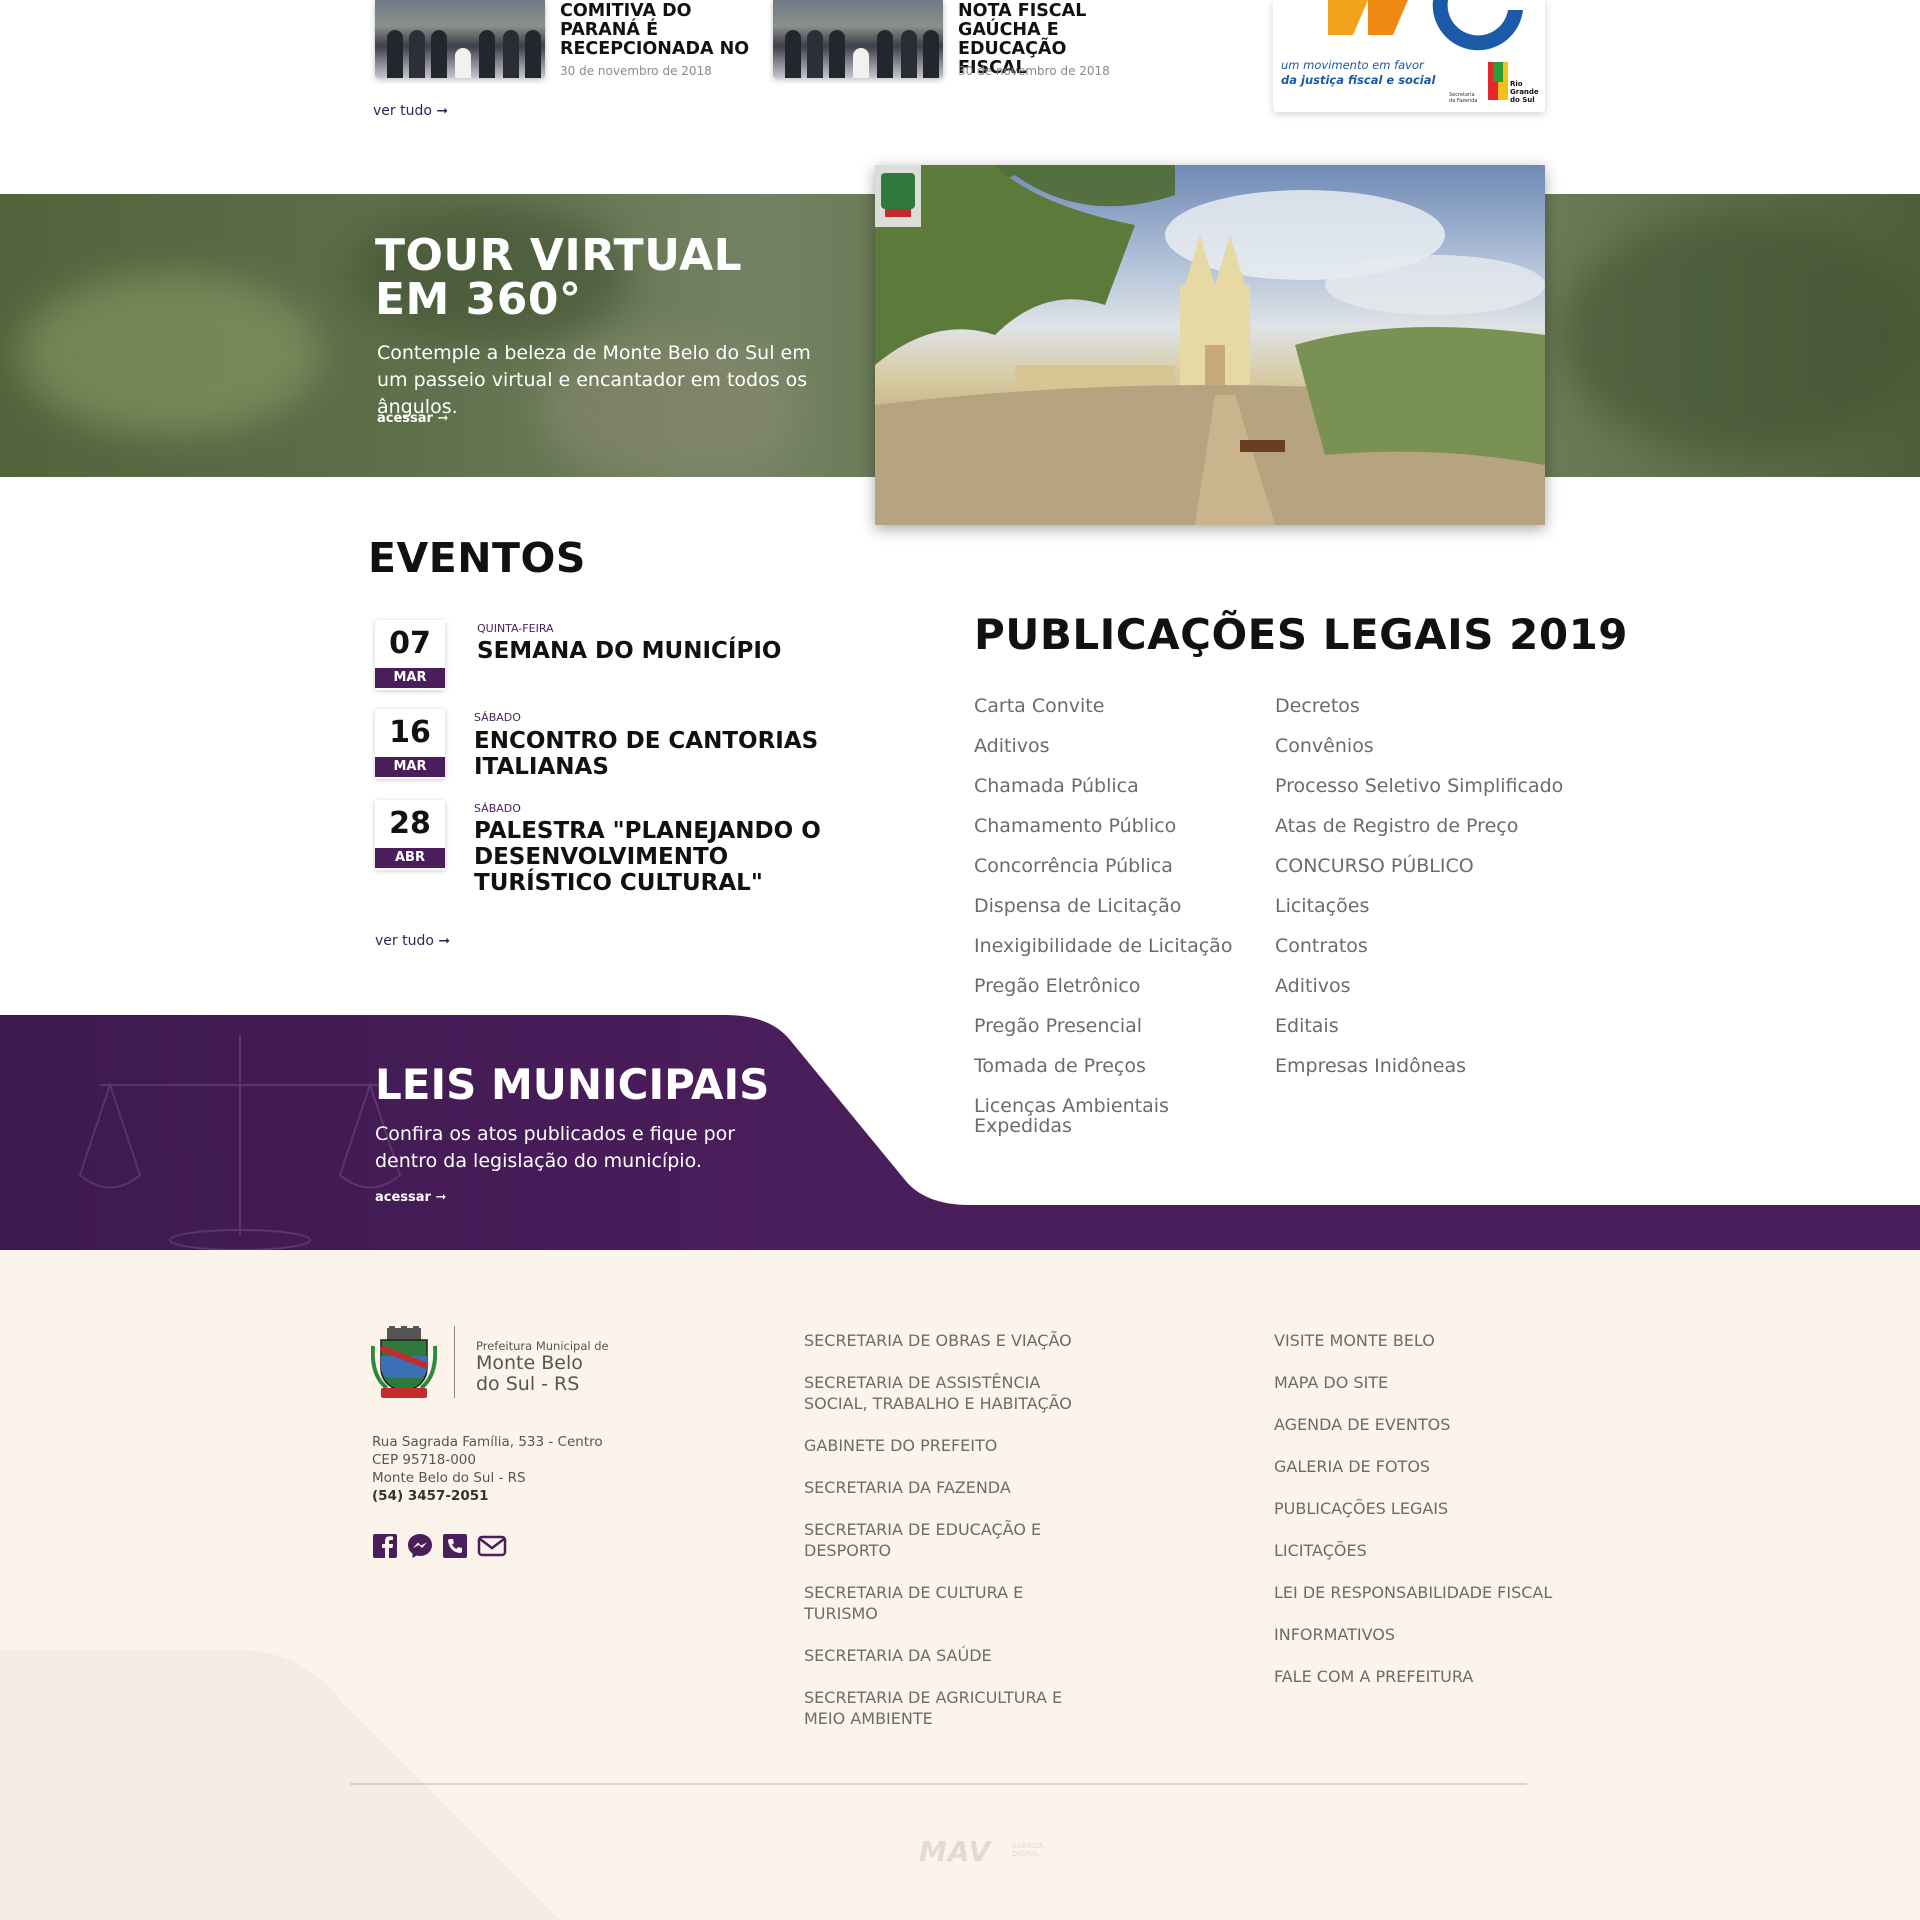  I want to click on publication-link: Convênios, so click(1324, 746).